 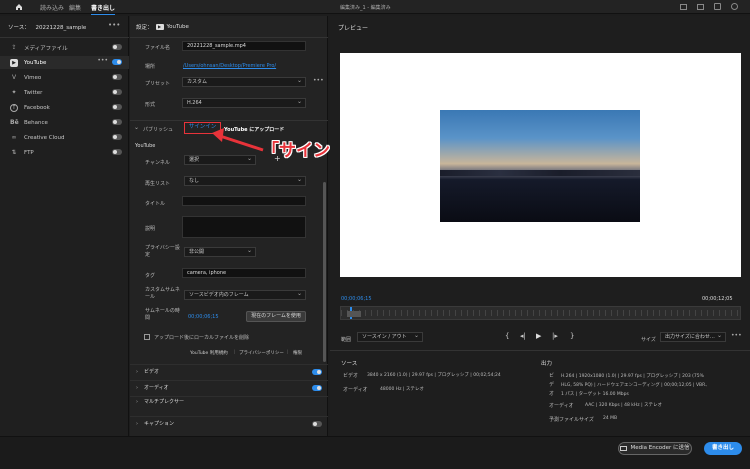 What do you see at coordinates (402, 389) in the screenshot?
I see `source-audio-value: 48000 Hz | ステレオ` at bounding box center [402, 389].